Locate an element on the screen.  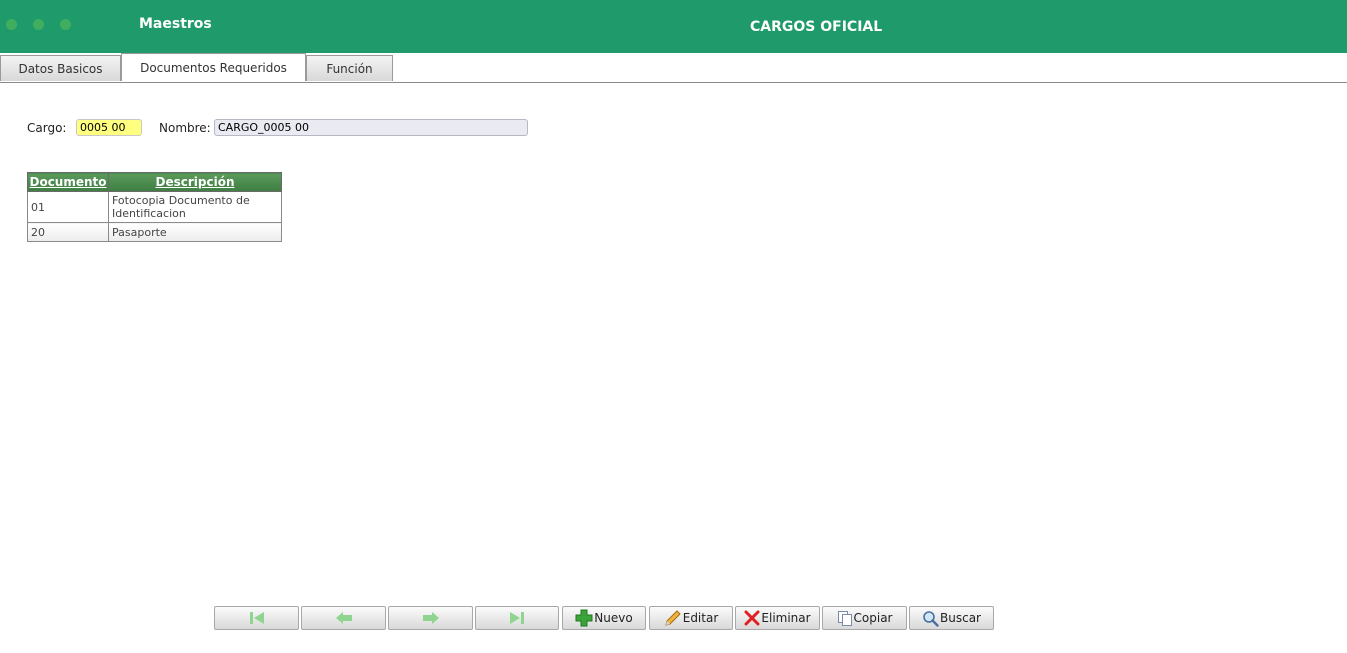
tab-datos-basicos: Datos Basicos is located at coordinates (60, 68).